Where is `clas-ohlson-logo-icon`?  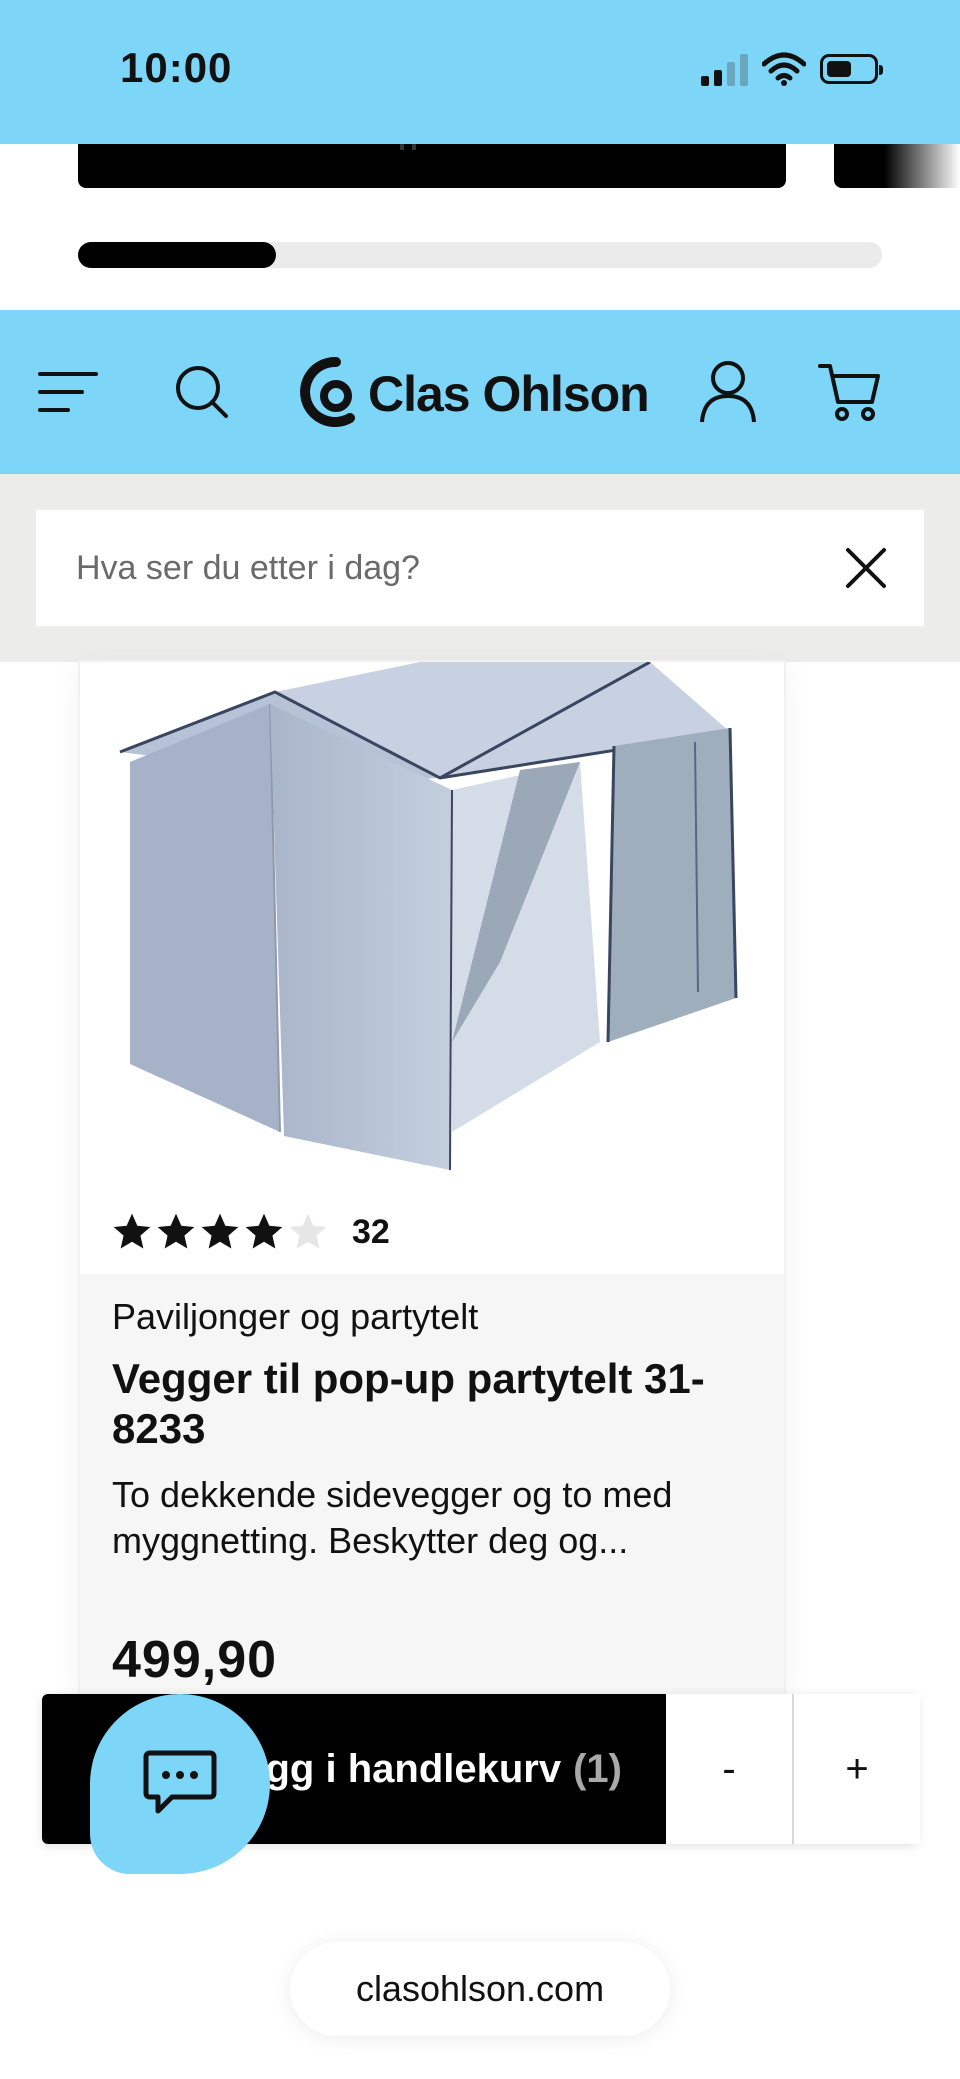 clas-ohlson-logo-icon is located at coordinates (327, 391).